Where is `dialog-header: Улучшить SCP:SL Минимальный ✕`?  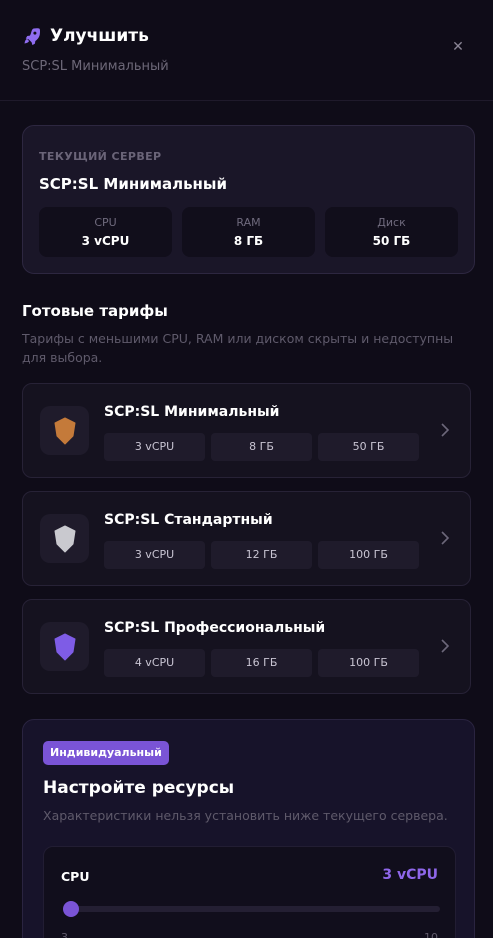
dialog-header: Улучшить SCP:SL Минимальный ✕ is located at coordinates (246, 50).